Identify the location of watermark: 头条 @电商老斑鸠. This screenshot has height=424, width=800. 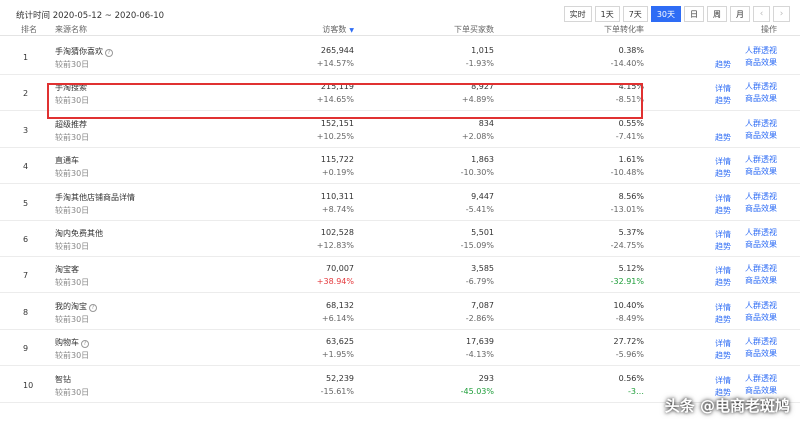
(727, 406).